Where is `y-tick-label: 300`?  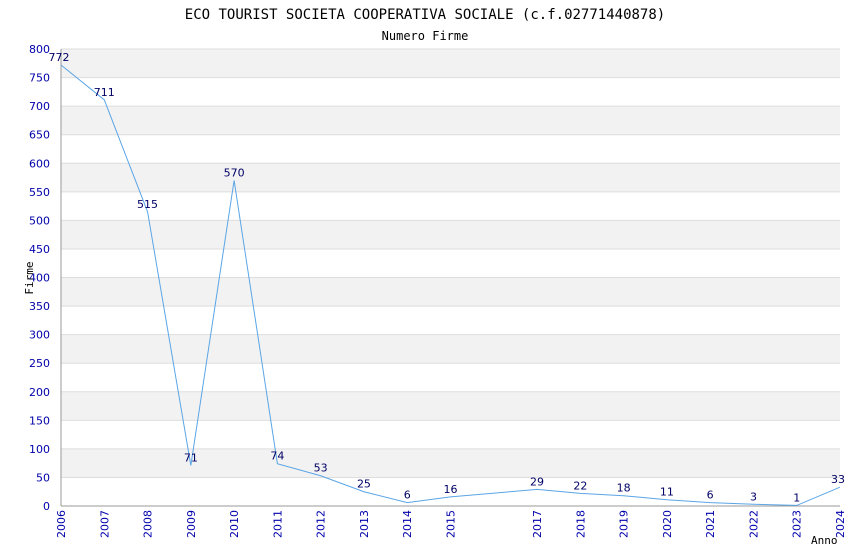 y-tick-label: 300 is located at coordinates (39, 335).